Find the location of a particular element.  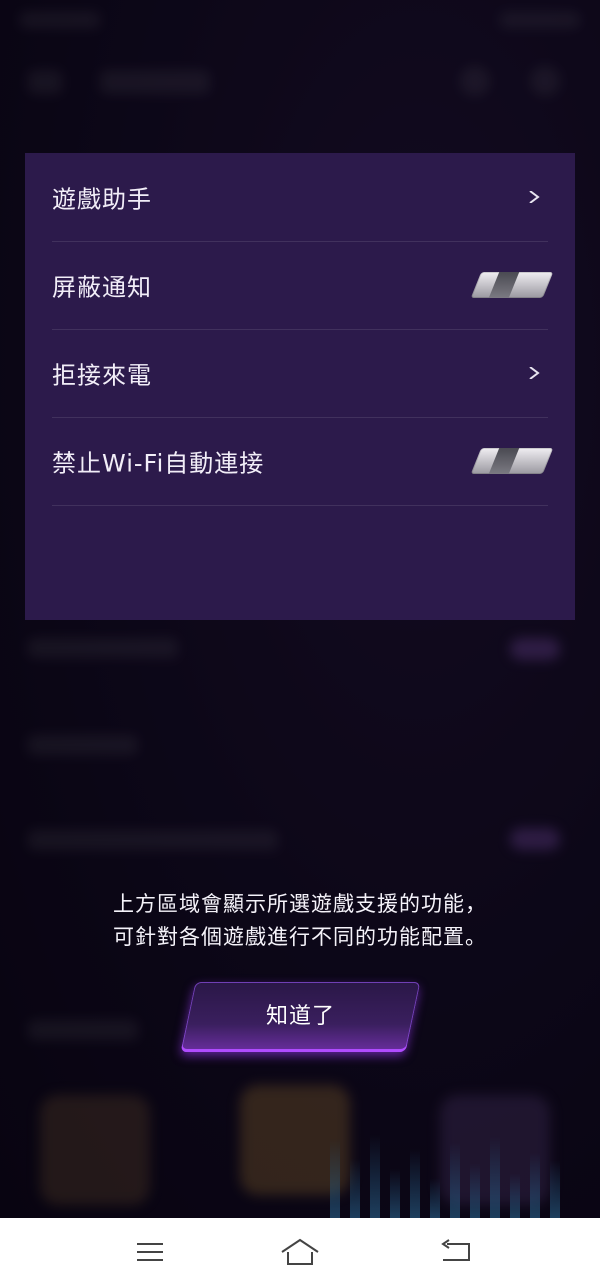

hint-line-1: 上方區域會顯示所選遊戲支援的功能， is located at coordinates (300, 904).